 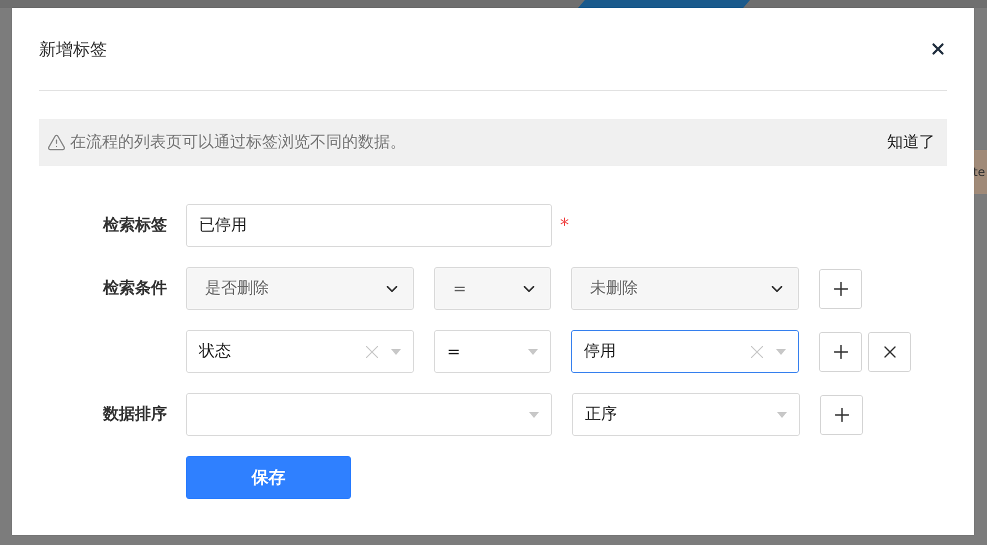 I want to click on field-label: 检索标签, so click(x=135, y=225).